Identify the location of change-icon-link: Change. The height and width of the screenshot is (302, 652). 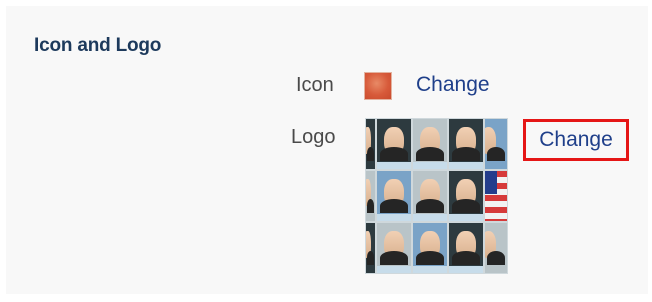
(453, 85).